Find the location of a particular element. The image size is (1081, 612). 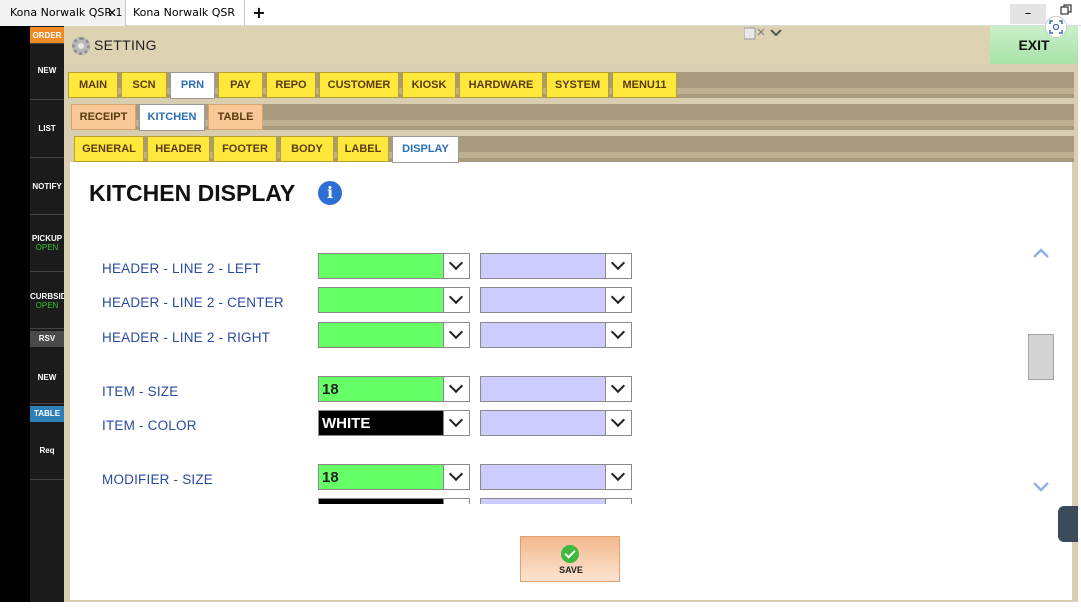

scroll-up-icon is located at coordinates (1041, 253).